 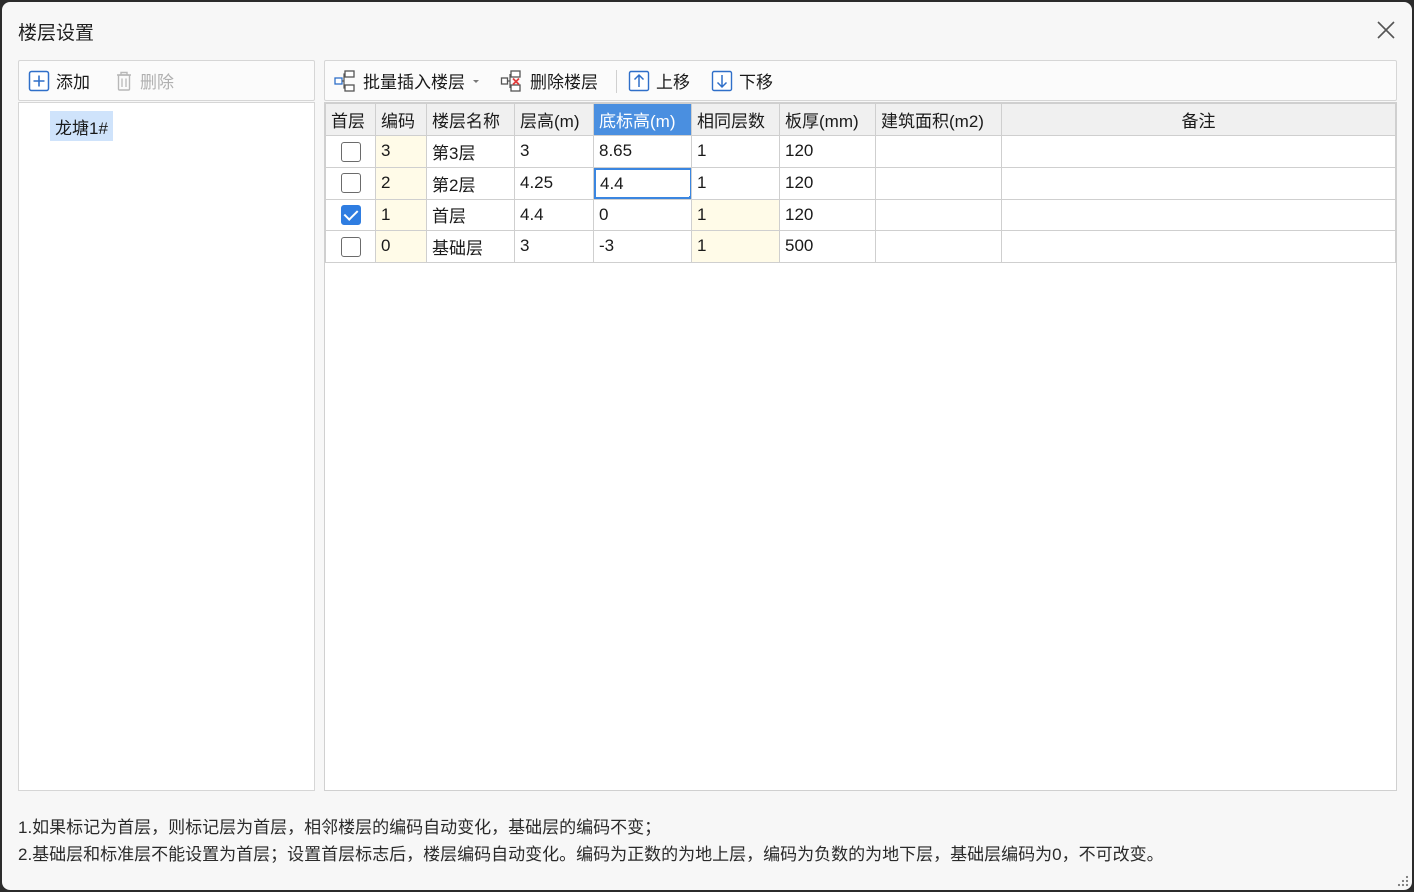 I want to click on delete-button: 删除, so click(x=144, y=80).